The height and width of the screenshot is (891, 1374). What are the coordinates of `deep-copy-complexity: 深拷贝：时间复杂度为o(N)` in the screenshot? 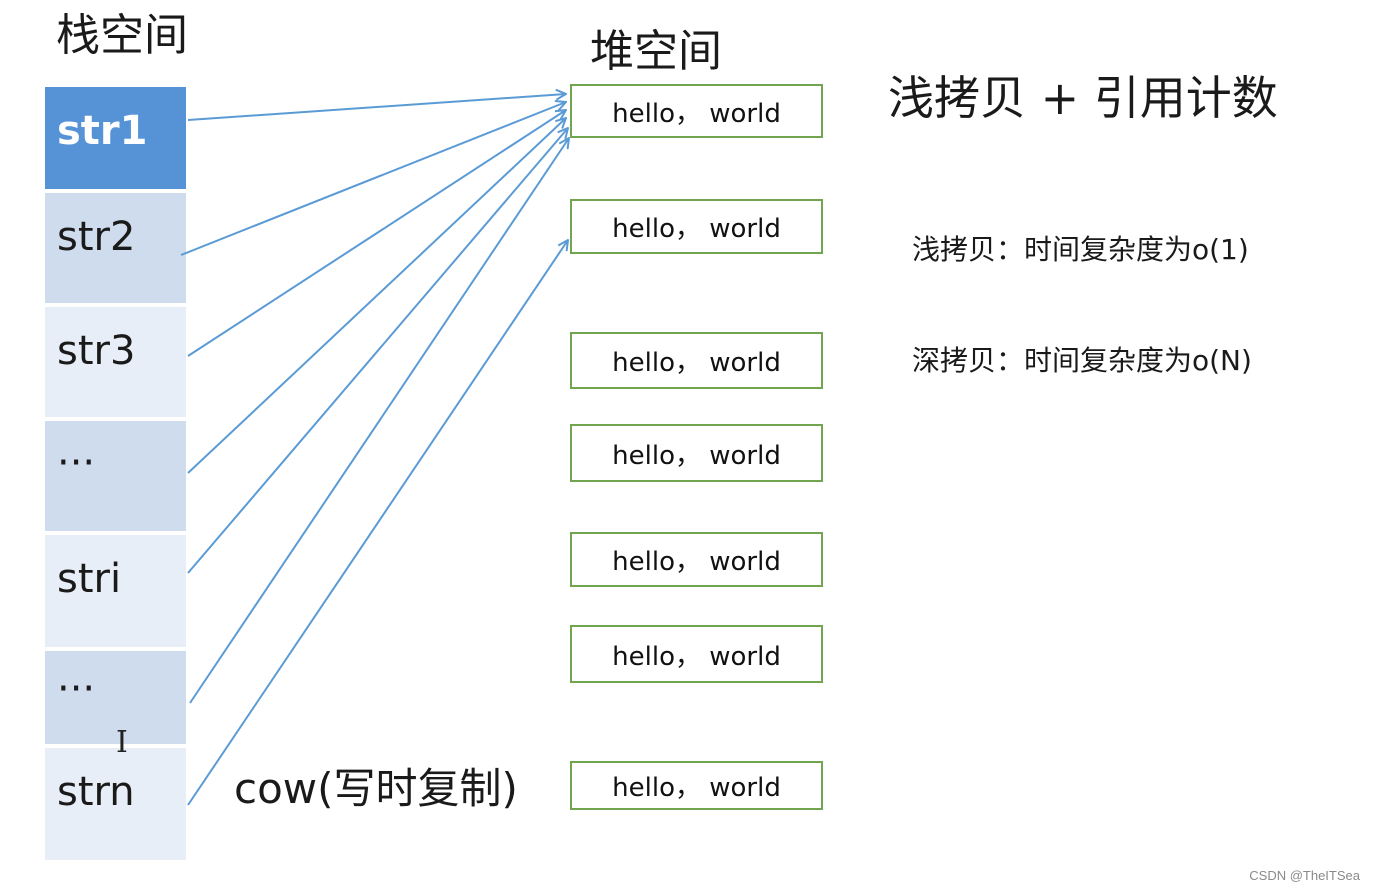 It's located at (1082, 360).